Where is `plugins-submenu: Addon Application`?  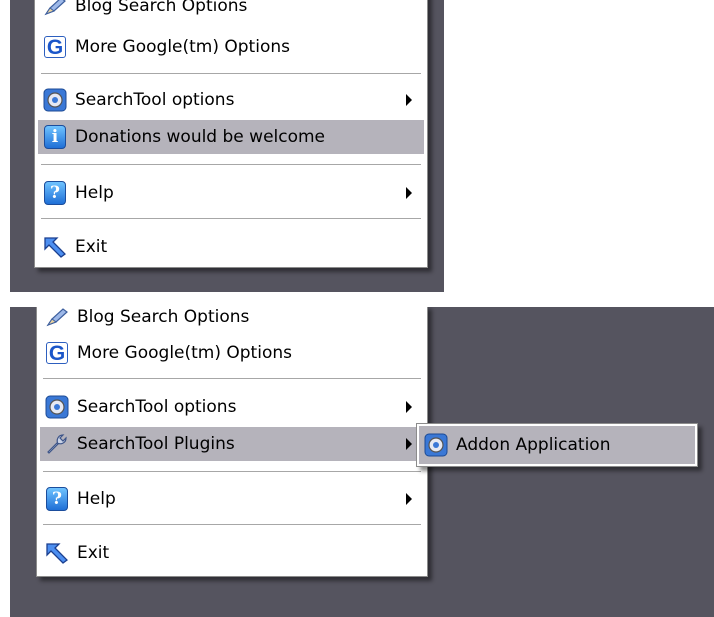 plugins-submenu: Addon Application is located at coordinates (557, 445).